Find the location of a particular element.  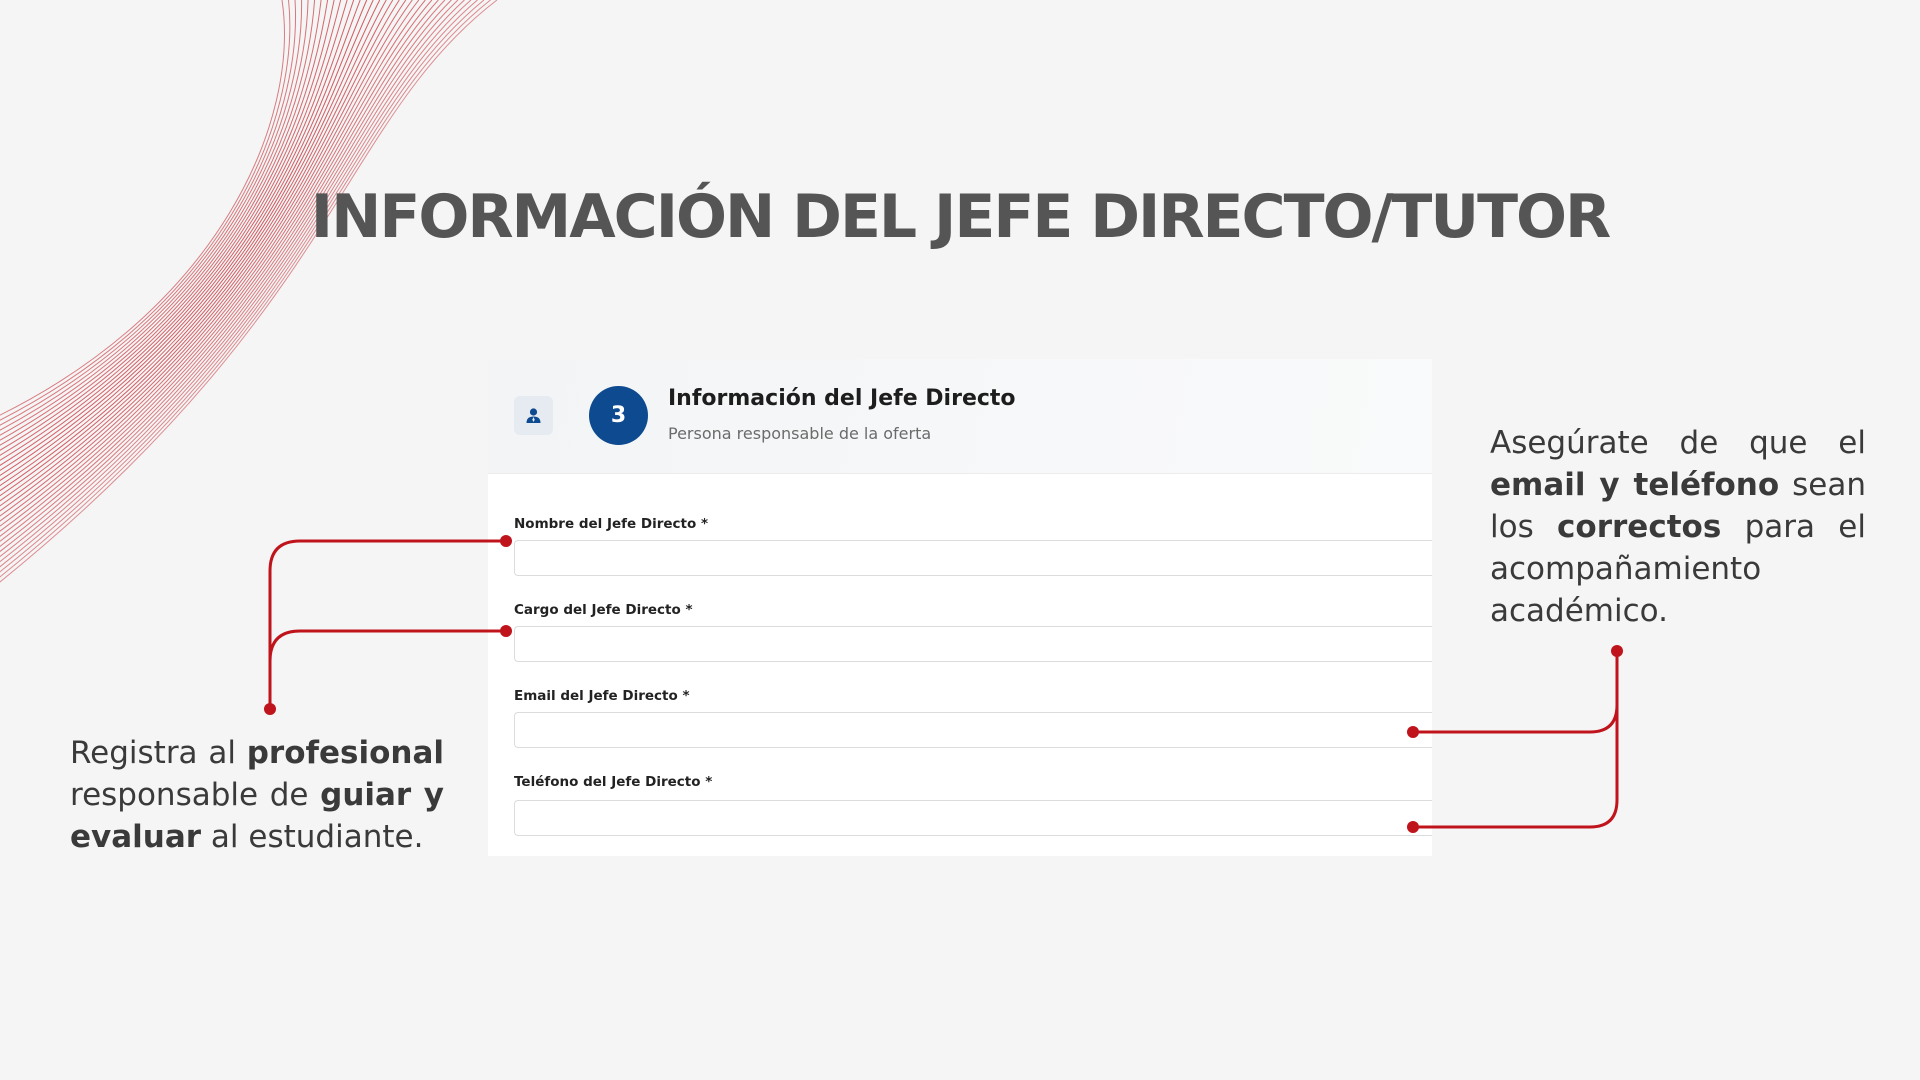

right-note-bold: email y teléfono is located at coordinates (1635, 485).